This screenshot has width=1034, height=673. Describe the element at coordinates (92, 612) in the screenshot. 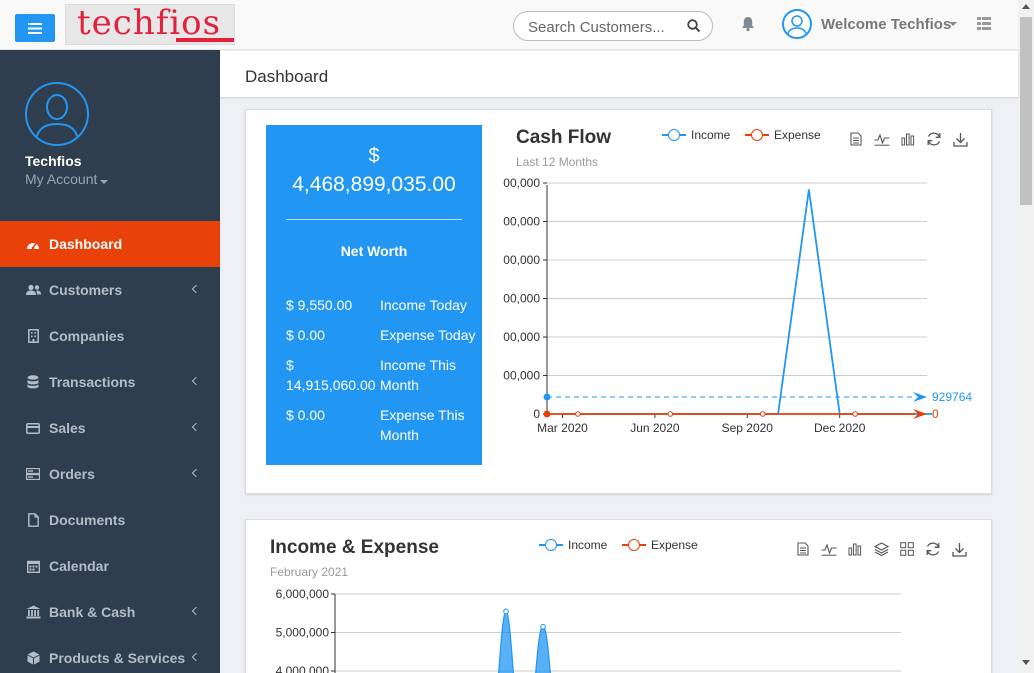

I see `sidebar-item-label: Bank & Cash` at that location.